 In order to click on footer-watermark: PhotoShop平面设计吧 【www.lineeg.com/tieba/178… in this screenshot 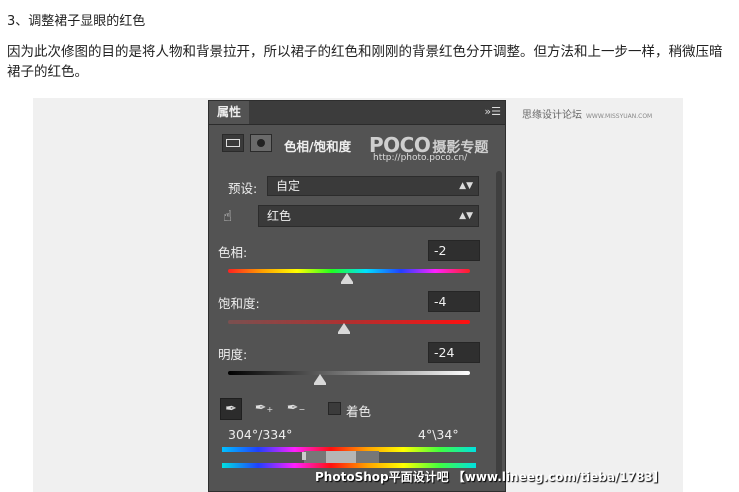, I will do `click(490, 477)`.